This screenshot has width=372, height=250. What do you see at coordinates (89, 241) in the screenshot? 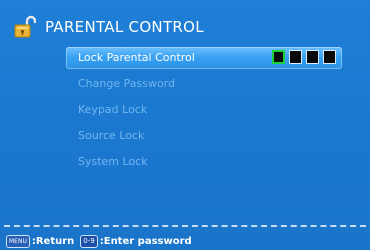
I see `number-key-icon: 0-9` at bounding box center [89, 241].